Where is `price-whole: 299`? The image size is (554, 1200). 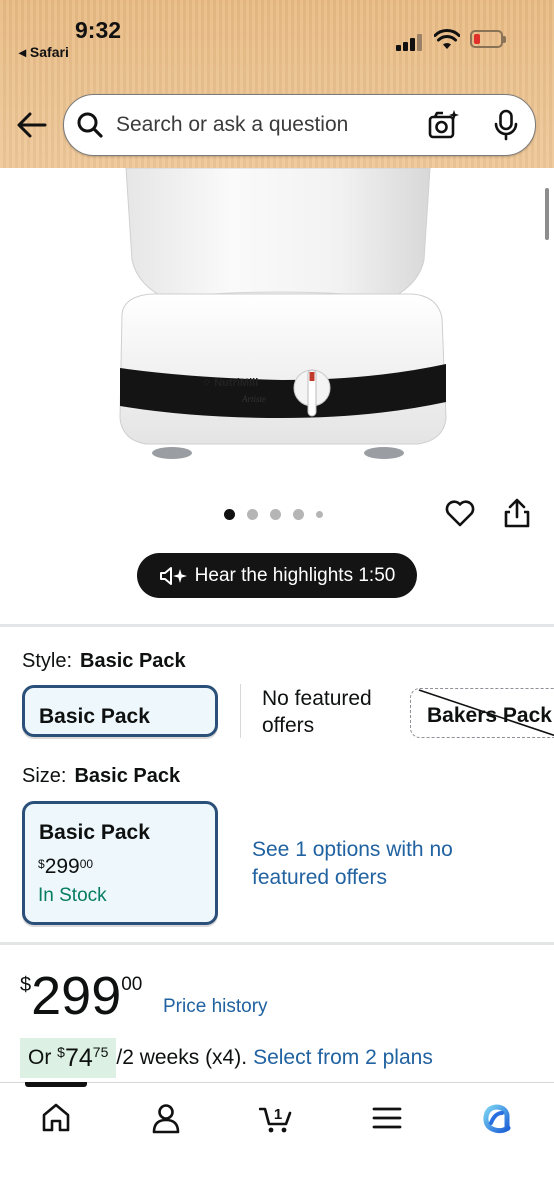
price-whole: 299 is located at coordinates (76, 996).